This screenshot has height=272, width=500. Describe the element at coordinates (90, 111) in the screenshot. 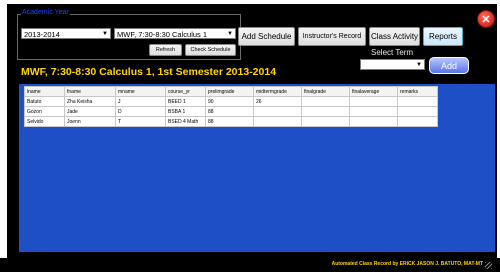

I see `table-cell: Jade` at that location.